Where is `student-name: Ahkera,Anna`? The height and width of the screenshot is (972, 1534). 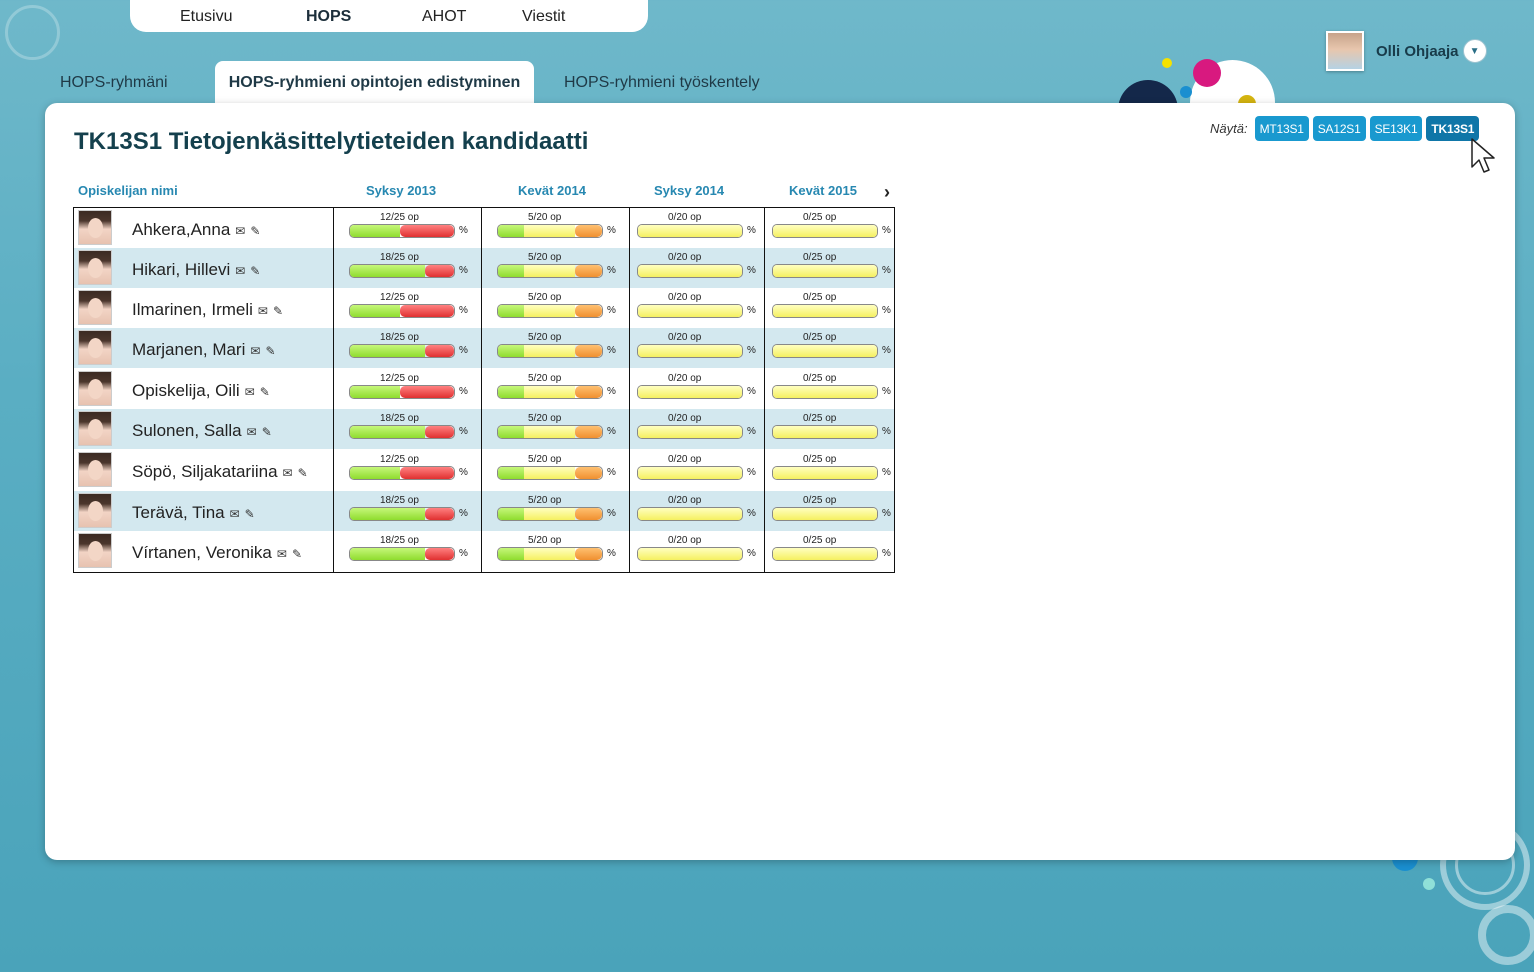
student-name: Ahkera,Anna is located at coordinates (181, 229).